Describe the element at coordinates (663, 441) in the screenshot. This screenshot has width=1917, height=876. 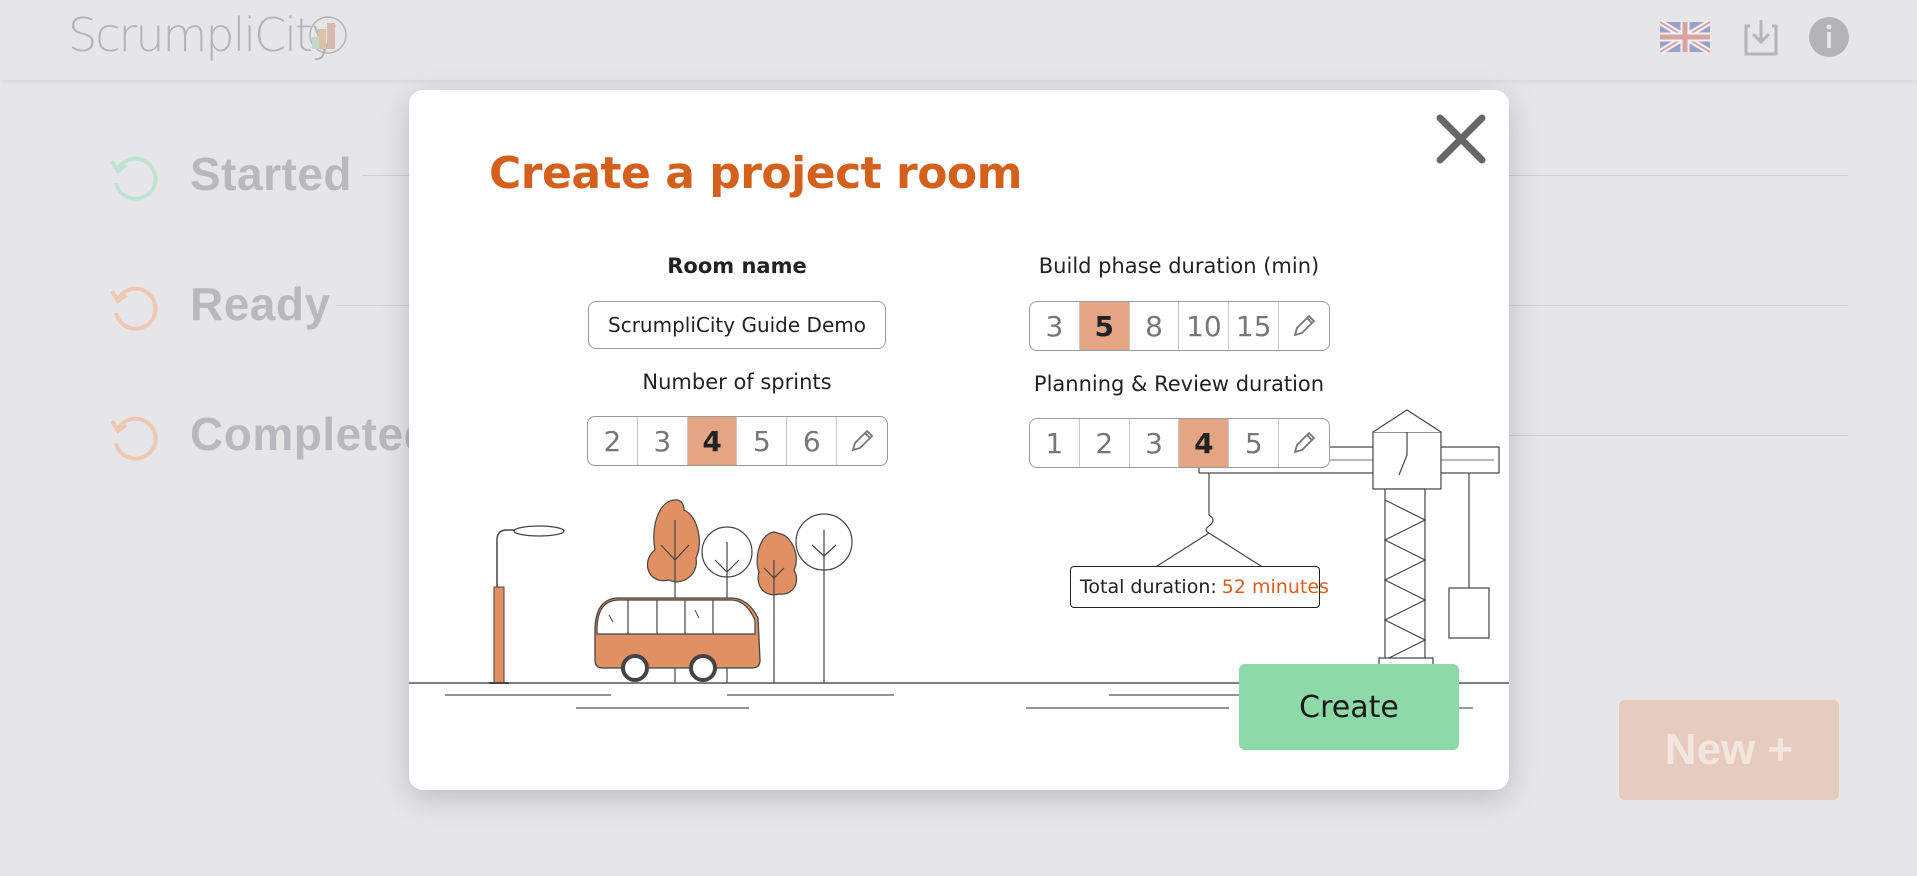
I see `sprints-option: 3` at that location.